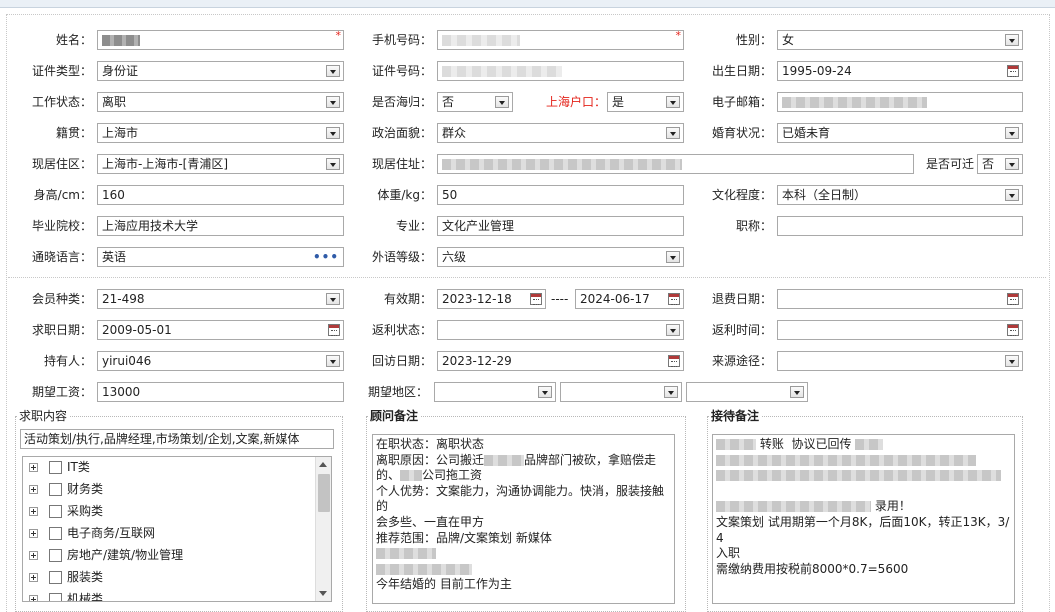 The height and width of the screenshot is (612, 1055). What do you see at coordinates (560, 226) in the screenshot?
I see `major-input: 文化产业管理` at bounding box center [560, 226].